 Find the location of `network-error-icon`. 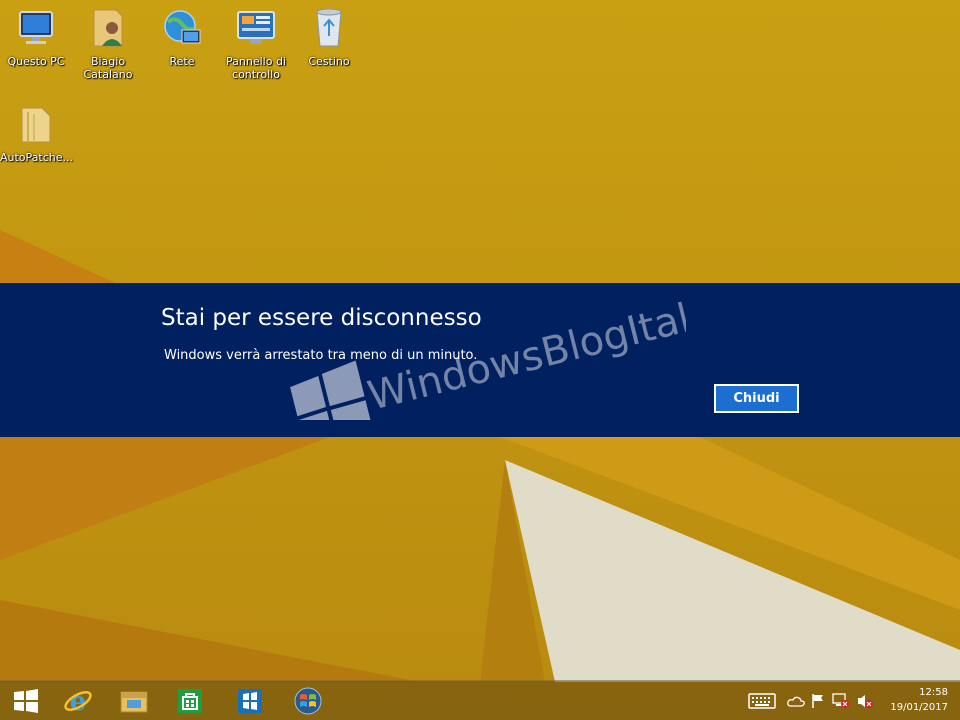

network-error-icon is located at coordinates (840, 700).